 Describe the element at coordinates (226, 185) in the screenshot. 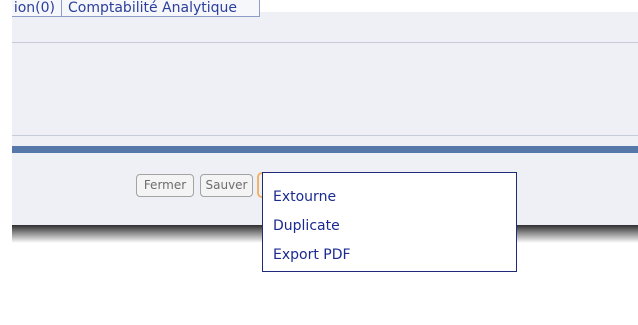

I see `save-button: Sauver` at that location.